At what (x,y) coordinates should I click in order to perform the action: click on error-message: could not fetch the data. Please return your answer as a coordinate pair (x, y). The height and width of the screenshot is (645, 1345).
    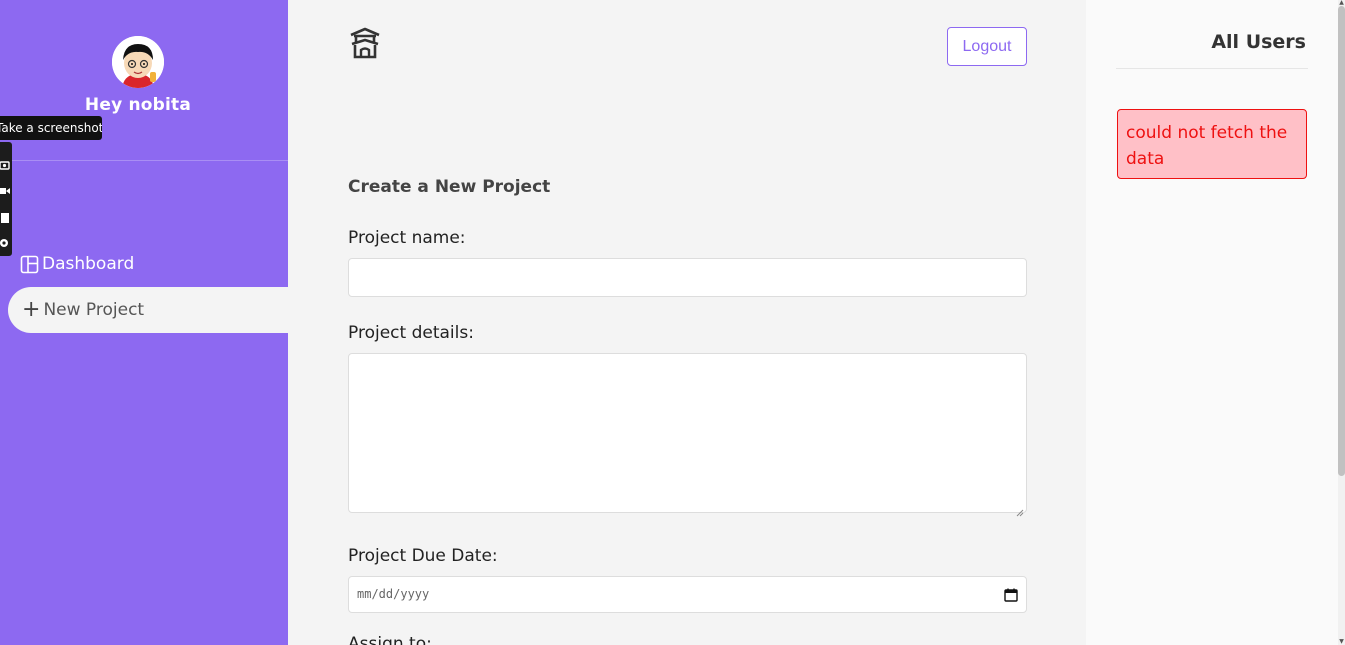
    Looking at the image, I should click on (1212, 144).